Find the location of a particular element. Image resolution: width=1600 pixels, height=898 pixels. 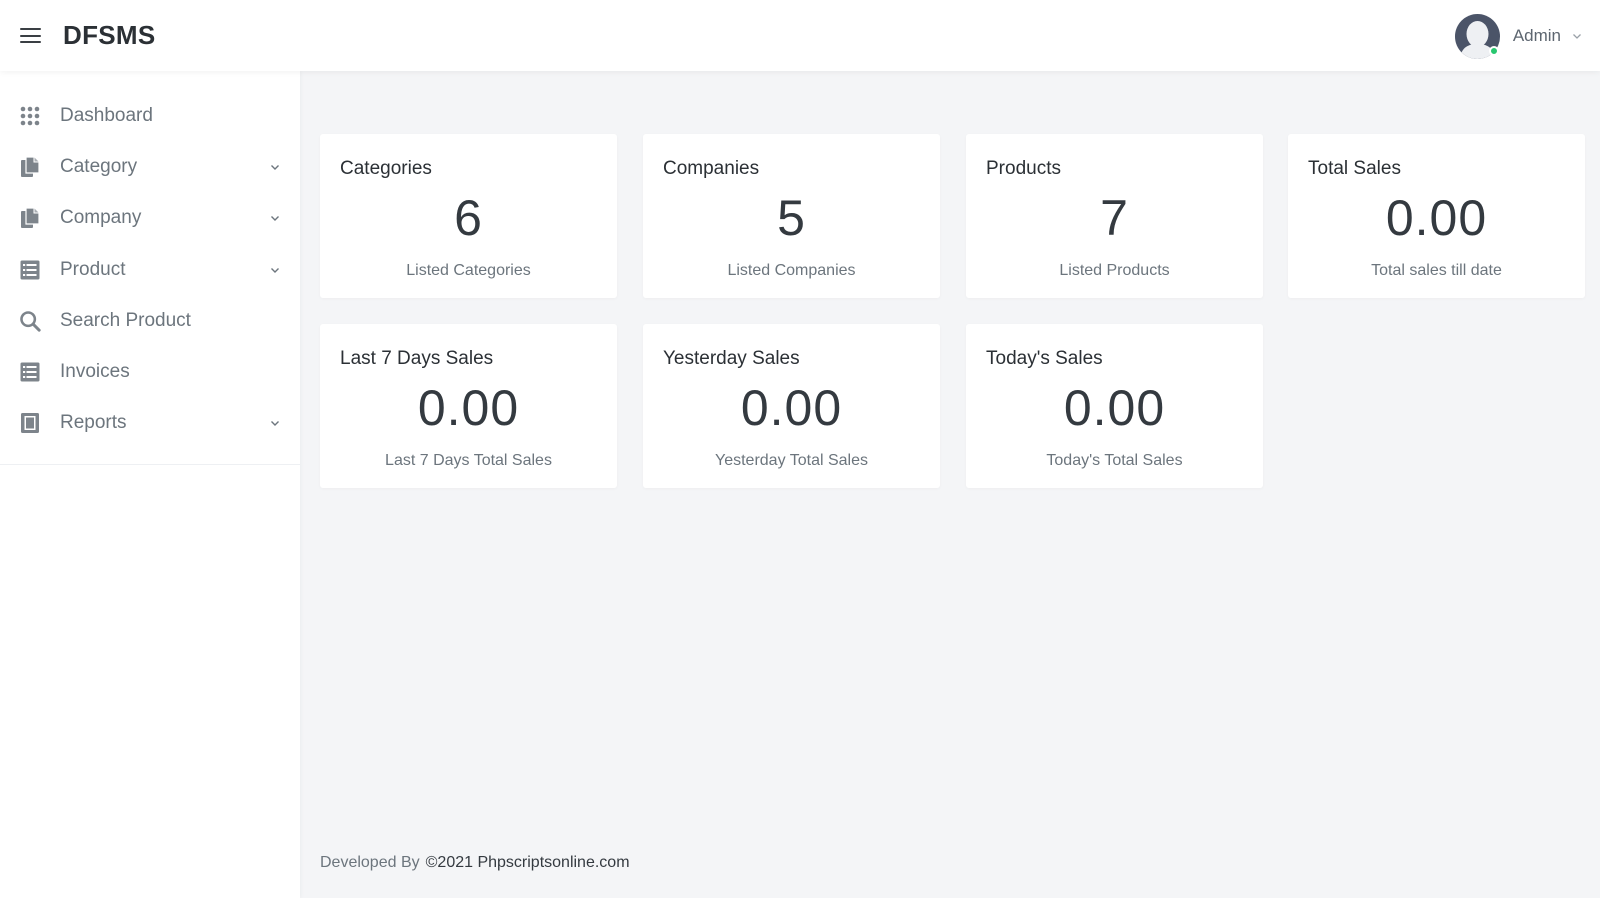

card-subtitle: Total sales till date is located at coordinates (1436, 270).